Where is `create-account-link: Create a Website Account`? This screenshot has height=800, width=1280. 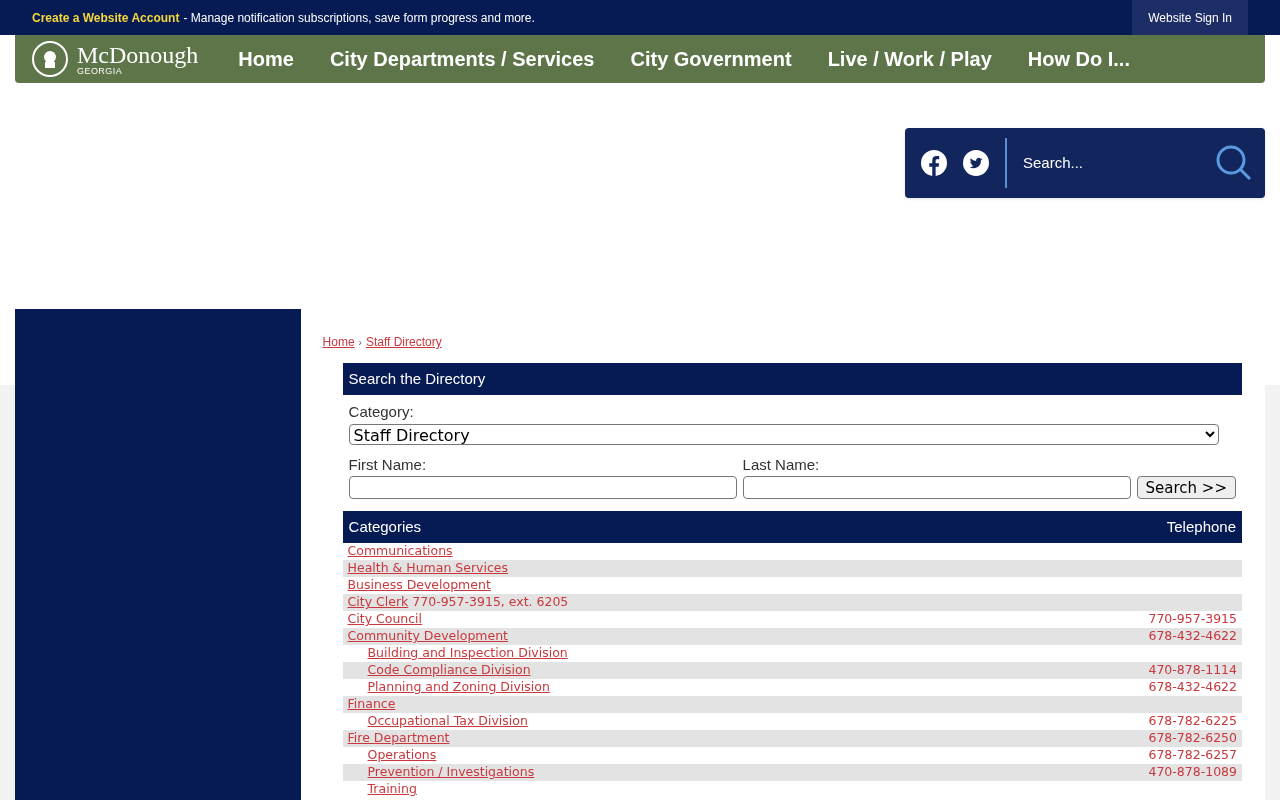 create-account-link: Create a Website Account is located at coordinates (106, 17).